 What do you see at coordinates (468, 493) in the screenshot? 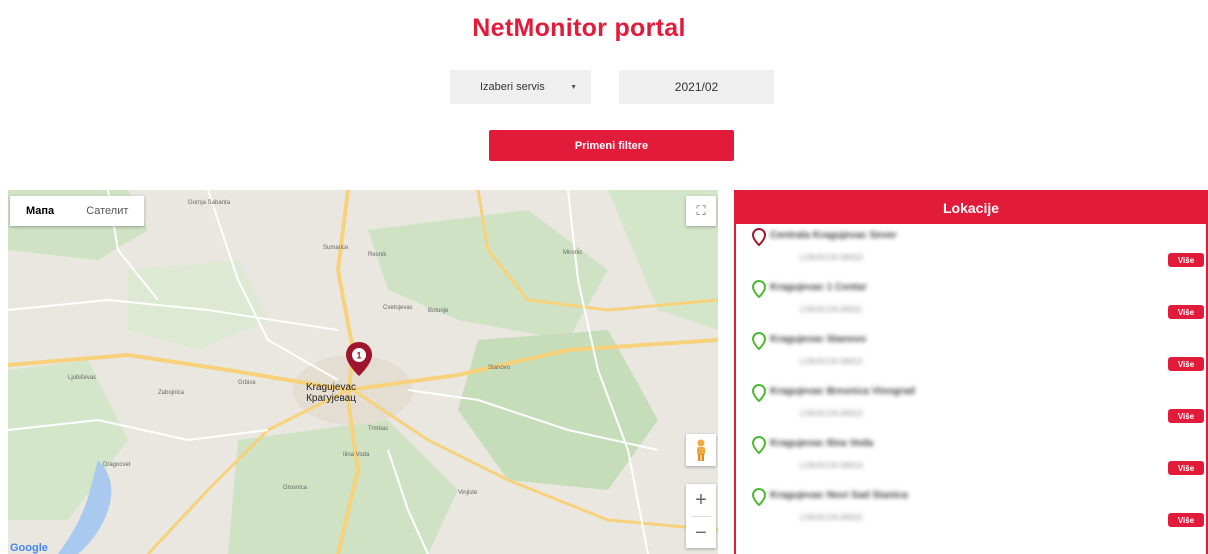
I see `map-place-label: Vinjiste` at bounding box center [468, 493].